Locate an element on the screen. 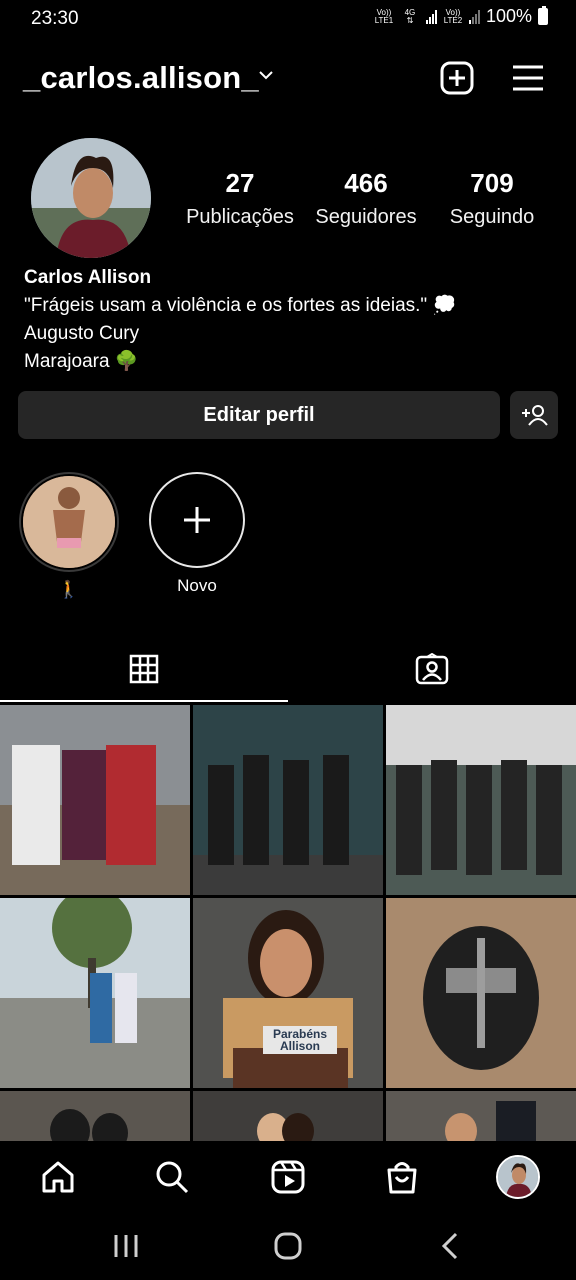  highlight-cover is located at coordinates (69, 522).